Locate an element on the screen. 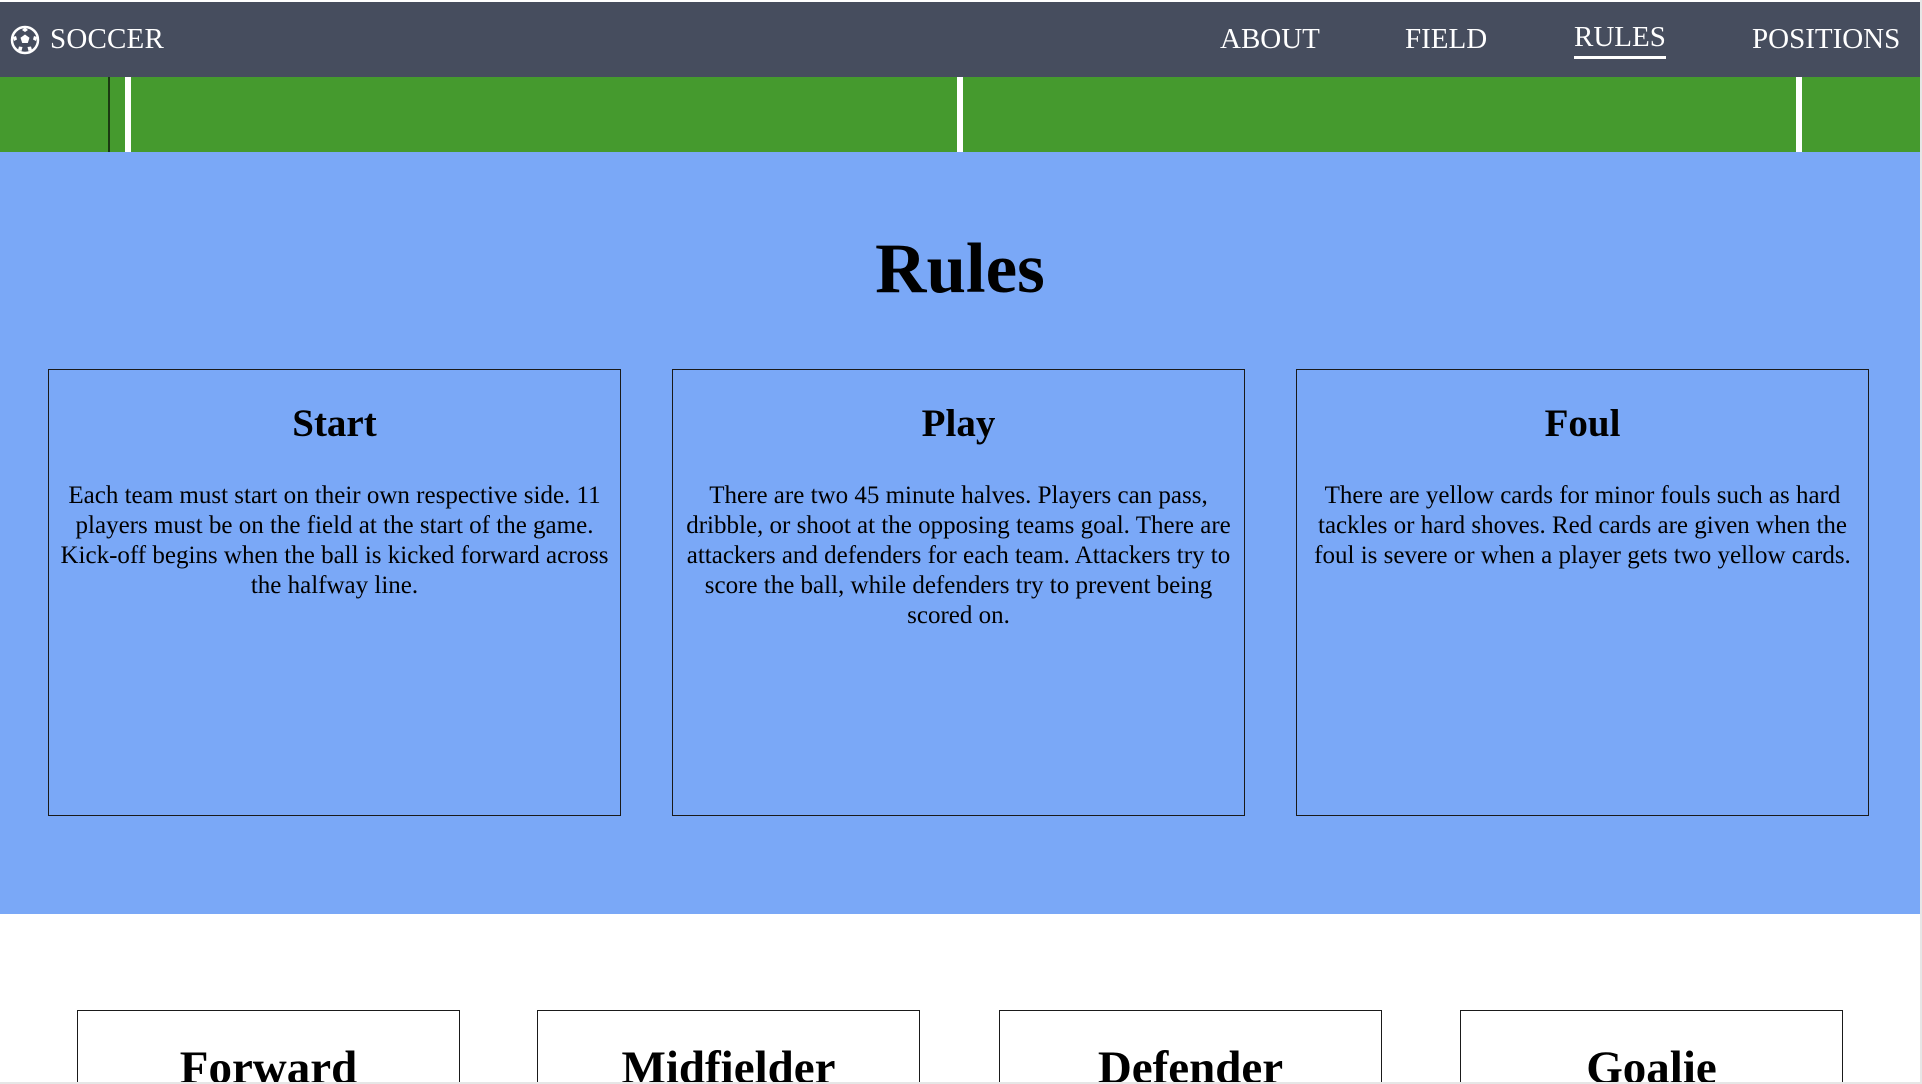 The width and height of the screenshot is (1922, 1084). nav-link-field-label: FIELD is located at coordinates (1446, 39).